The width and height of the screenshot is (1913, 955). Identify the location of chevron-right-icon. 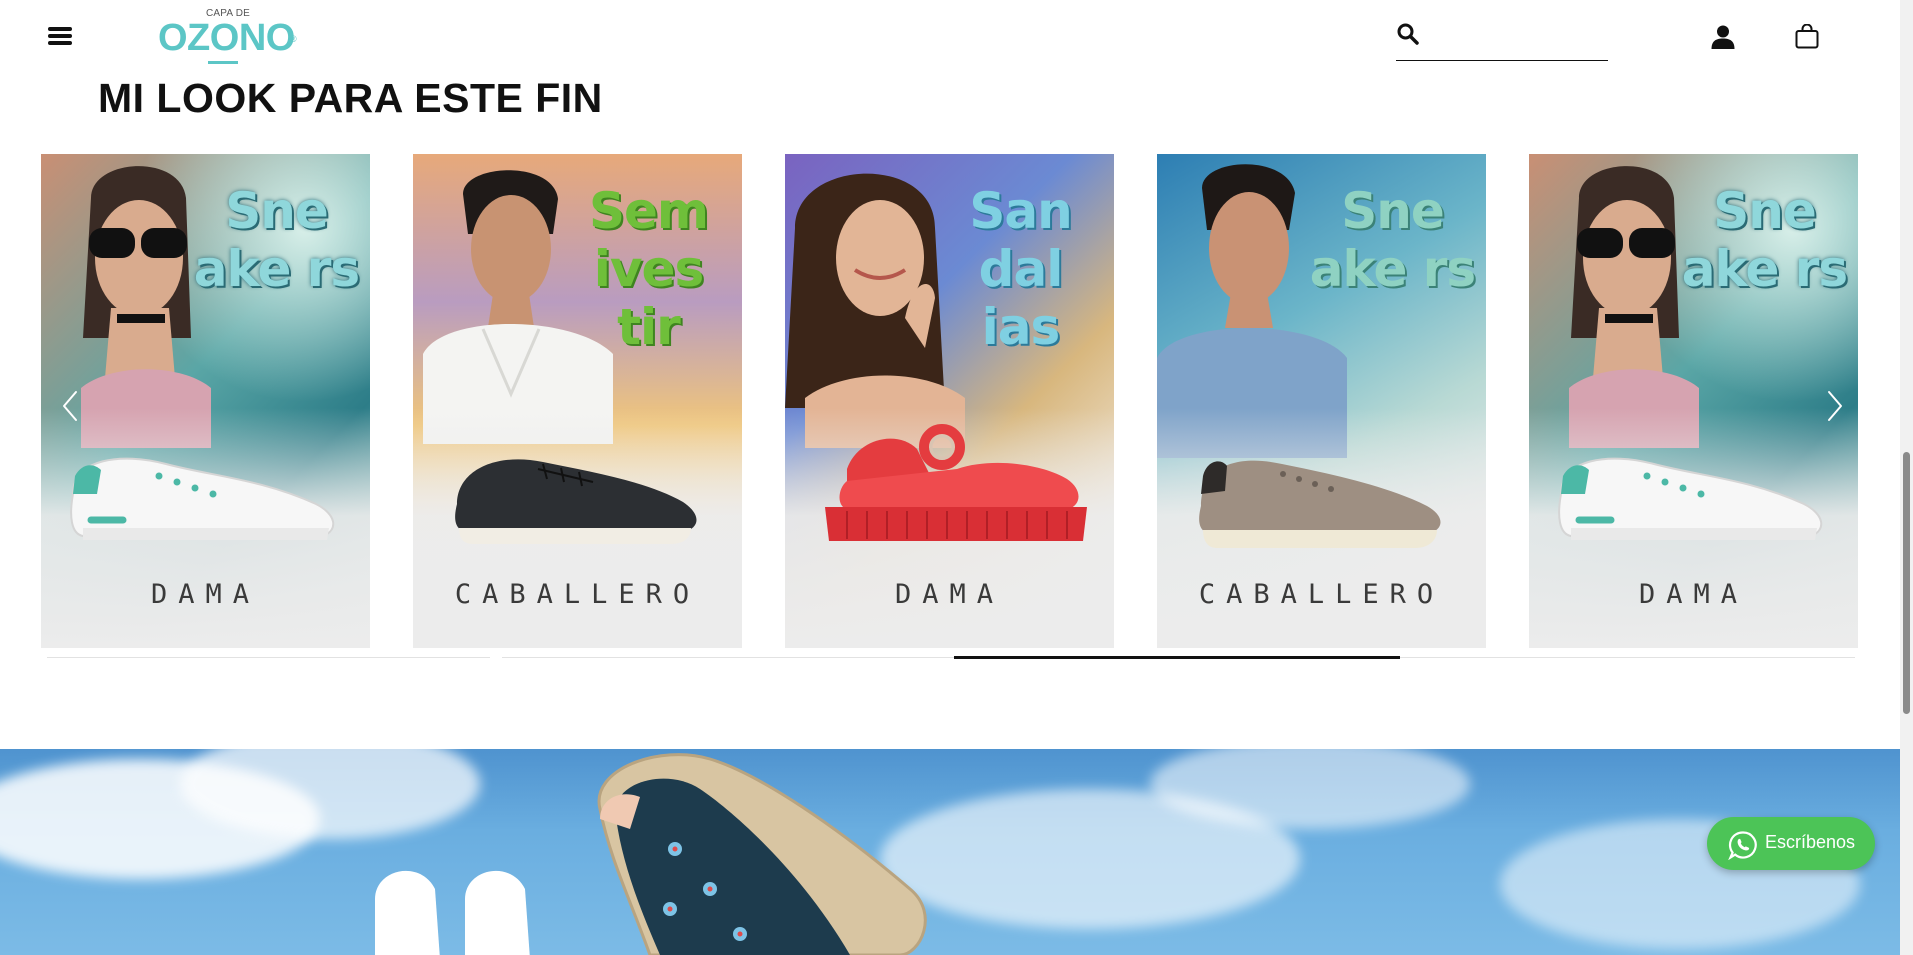
(1834, 406).